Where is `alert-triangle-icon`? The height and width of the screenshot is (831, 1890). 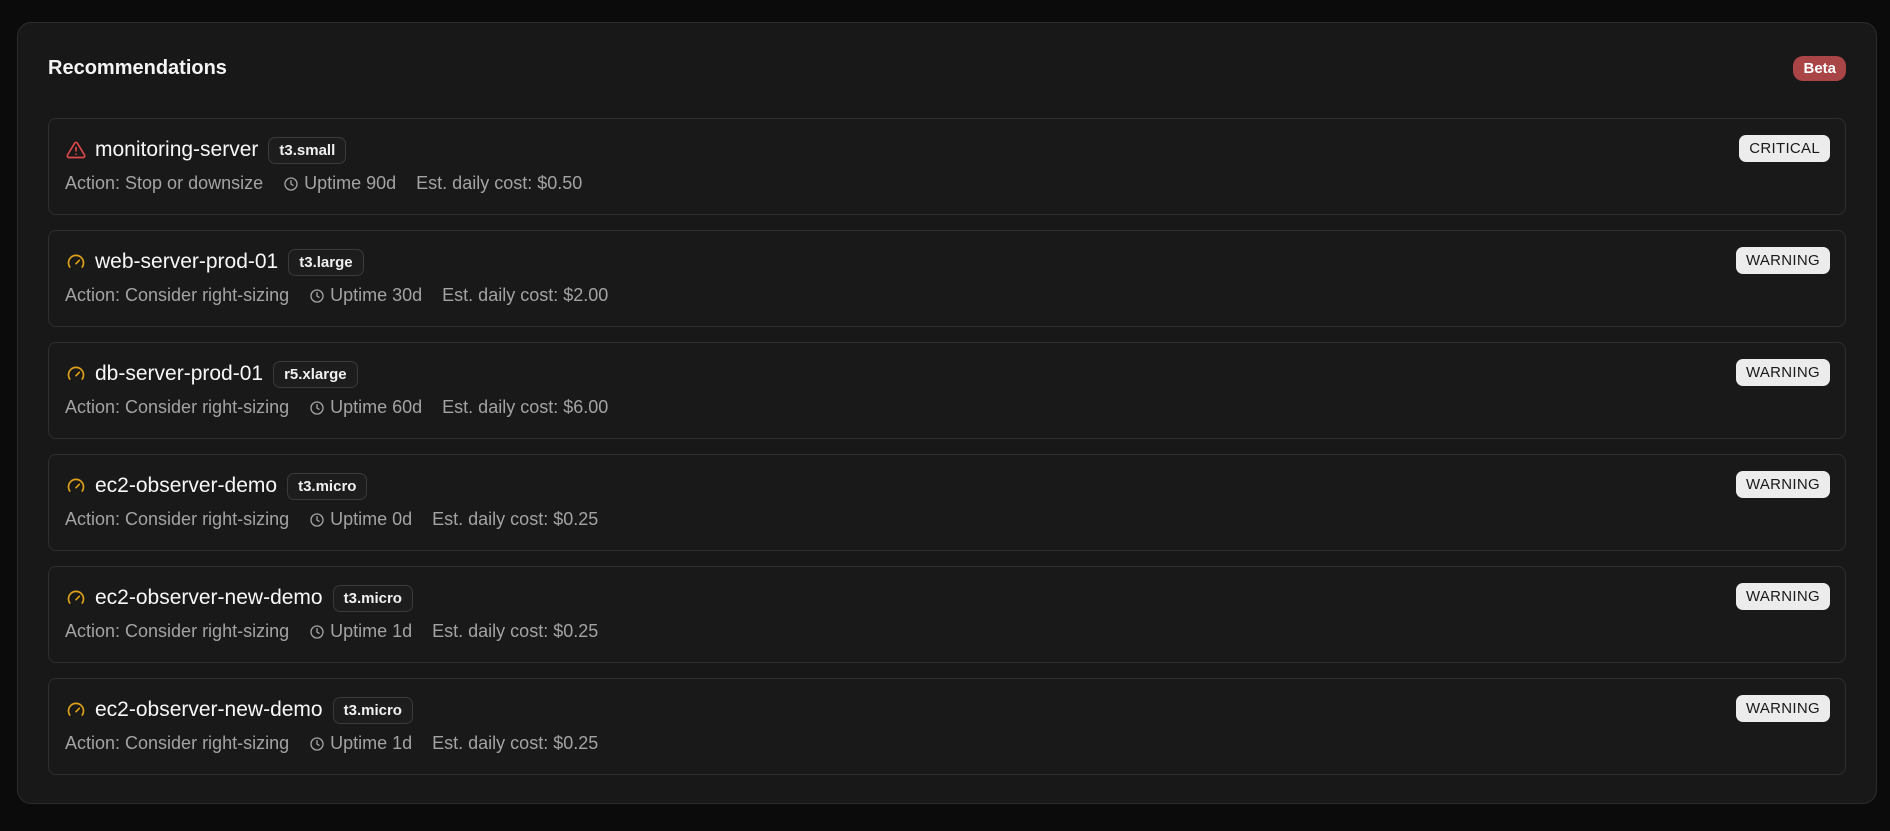 alert-triangle-icon is located at coordinates (76, 150).